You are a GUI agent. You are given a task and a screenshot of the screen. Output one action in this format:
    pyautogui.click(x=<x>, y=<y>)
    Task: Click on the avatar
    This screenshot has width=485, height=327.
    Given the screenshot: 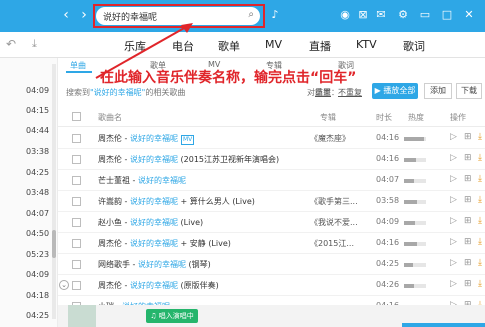 What is the action you would take?
    pyautogui.click(x=82, y=316)
    